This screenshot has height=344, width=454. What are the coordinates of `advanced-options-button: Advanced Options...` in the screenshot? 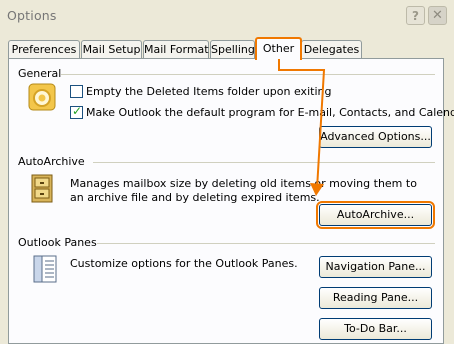 It's located at (375, 137).